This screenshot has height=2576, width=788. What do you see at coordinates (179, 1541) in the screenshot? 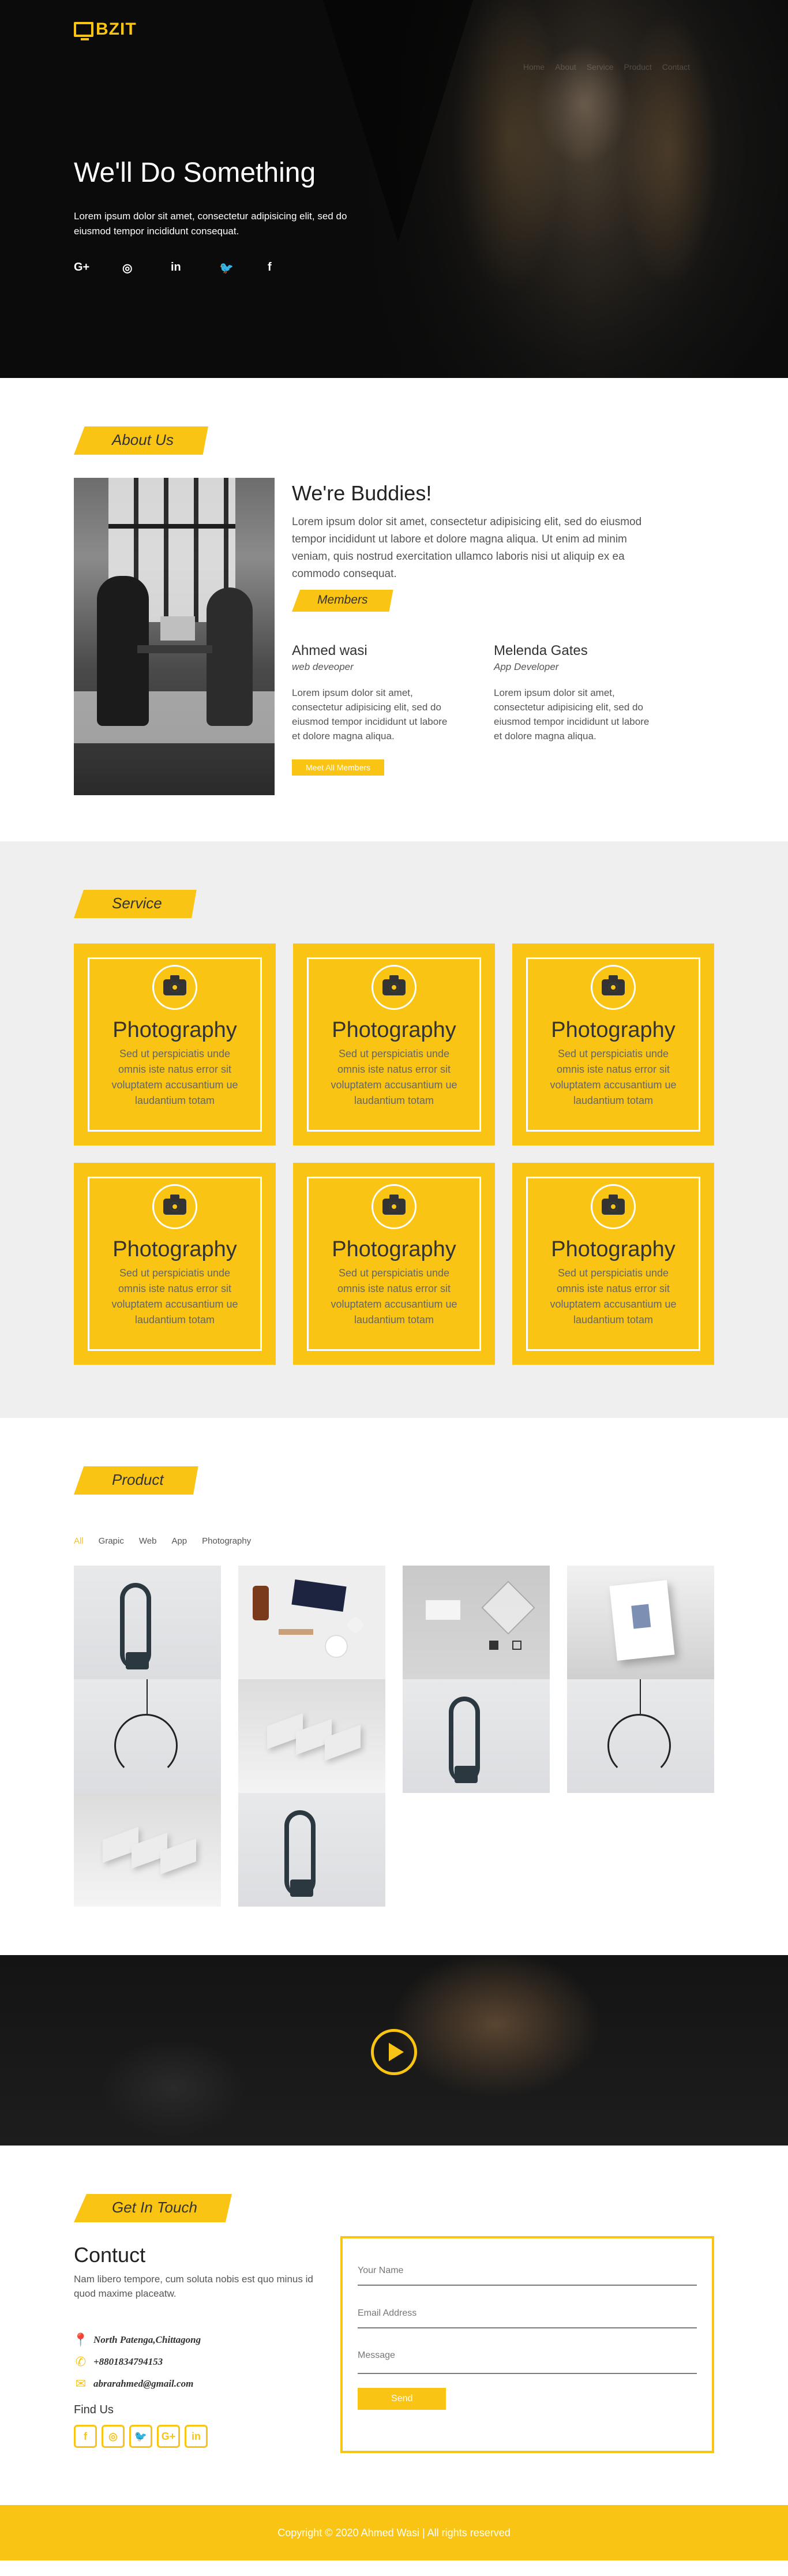
I see `filter-app: App` at bounding box center [179, 1541].